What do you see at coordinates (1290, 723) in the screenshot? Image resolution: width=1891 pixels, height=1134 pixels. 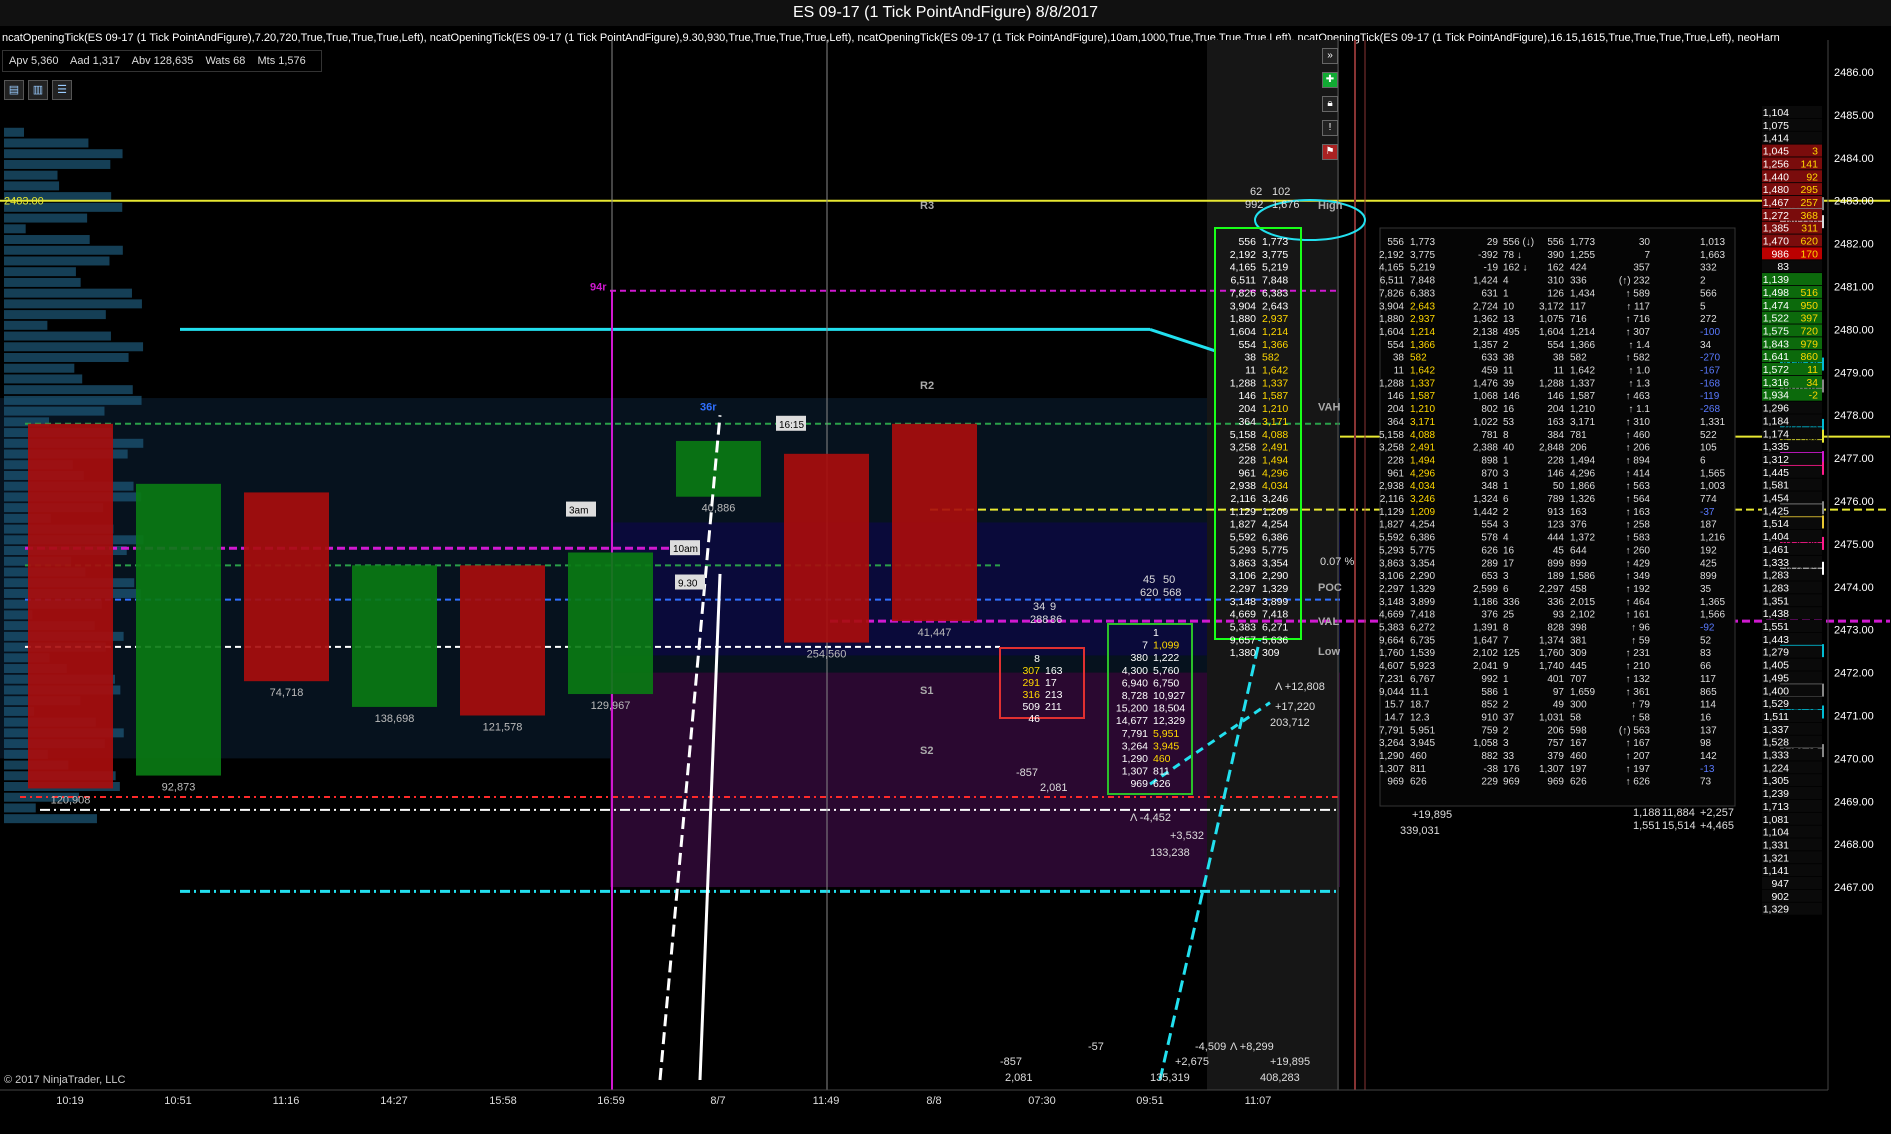 I see `annotation: 203,712` at bounding box center [1290, 723].